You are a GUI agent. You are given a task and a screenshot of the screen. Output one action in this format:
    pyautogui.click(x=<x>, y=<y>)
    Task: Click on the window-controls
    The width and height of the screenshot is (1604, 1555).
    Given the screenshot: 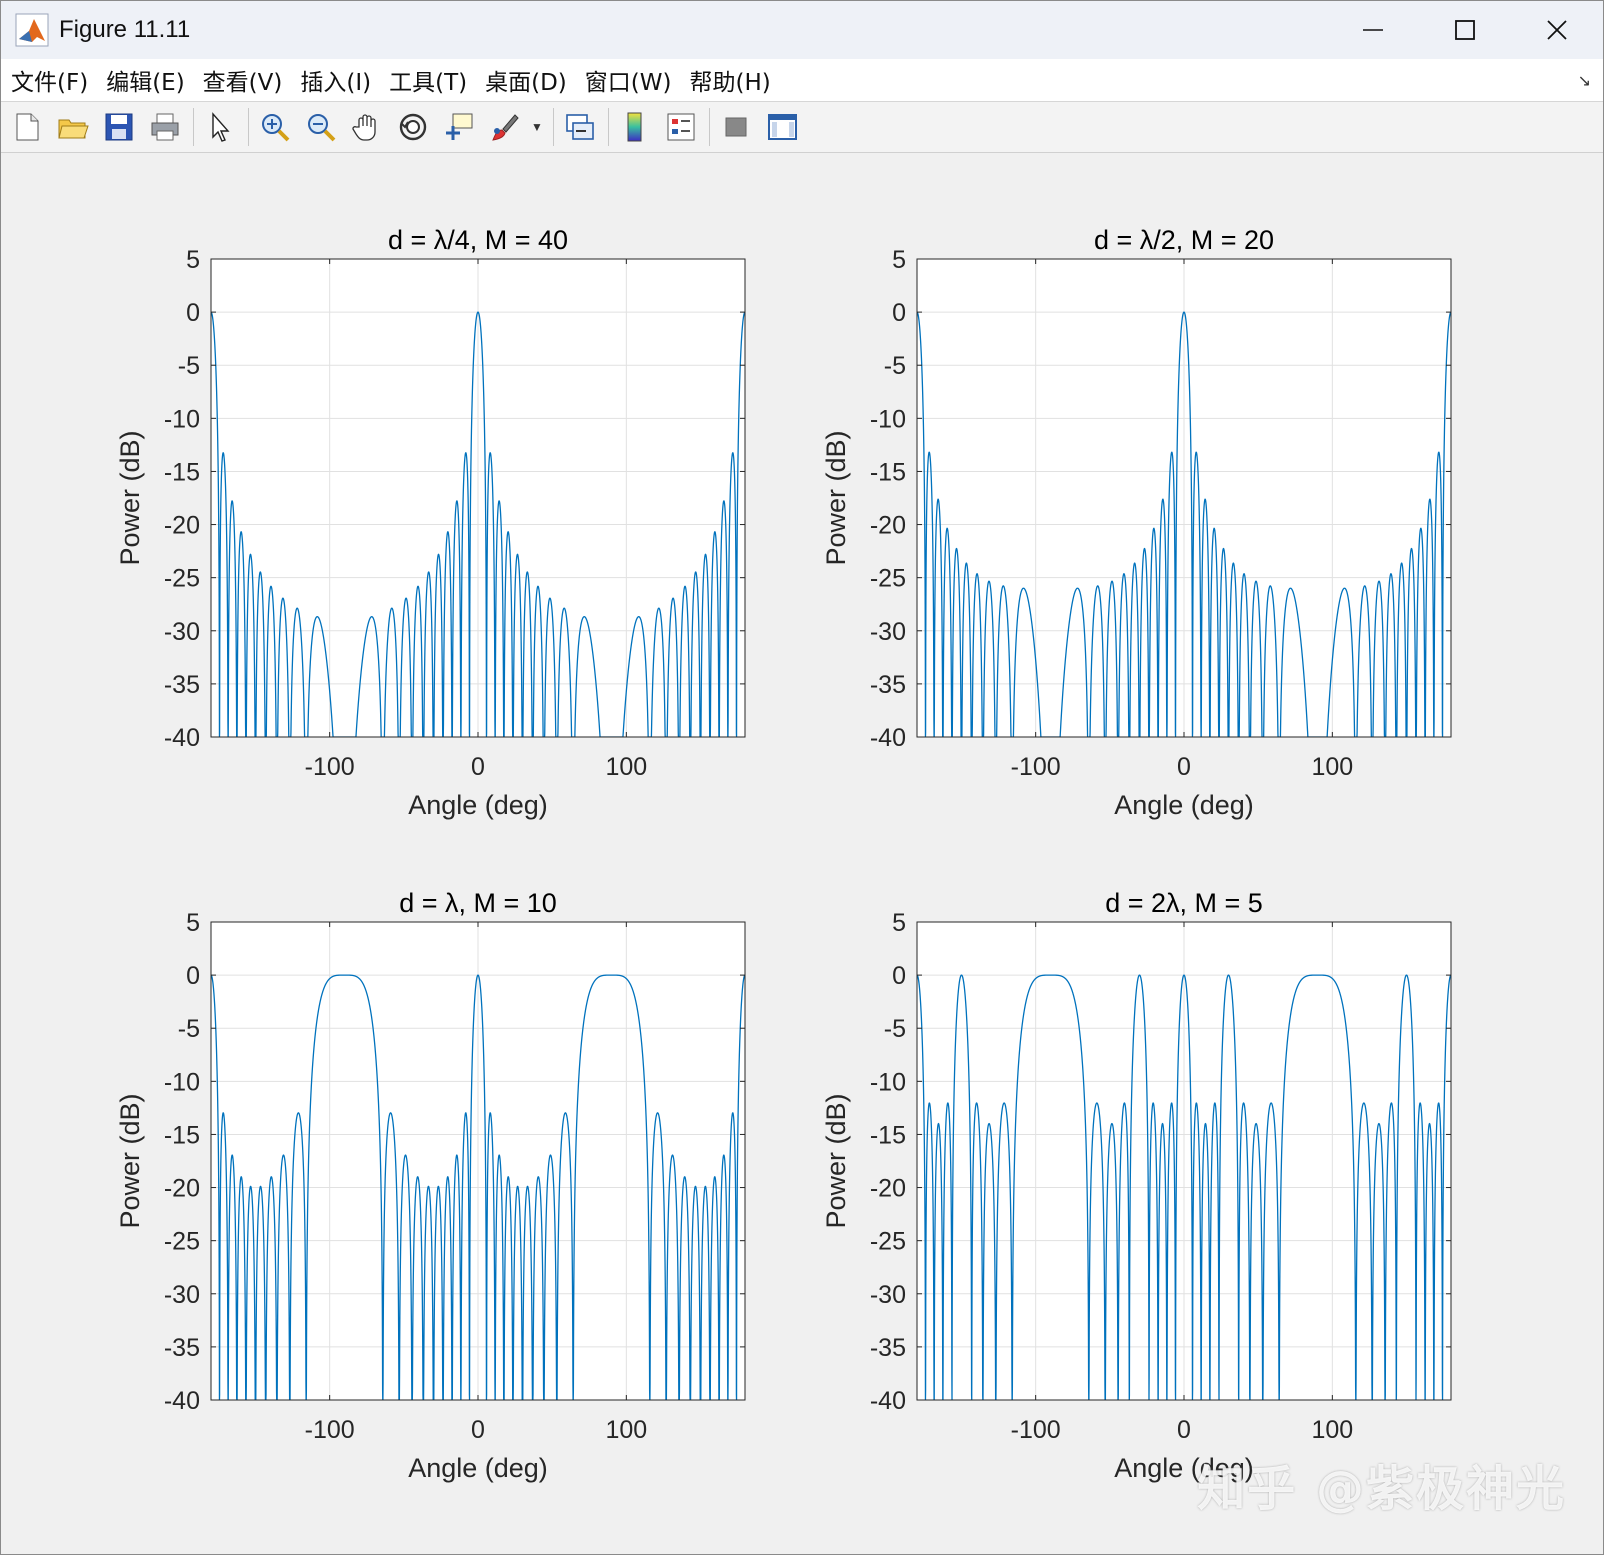 What is the action you would take?
    pyautogui.click(x=1465, y=30)
    